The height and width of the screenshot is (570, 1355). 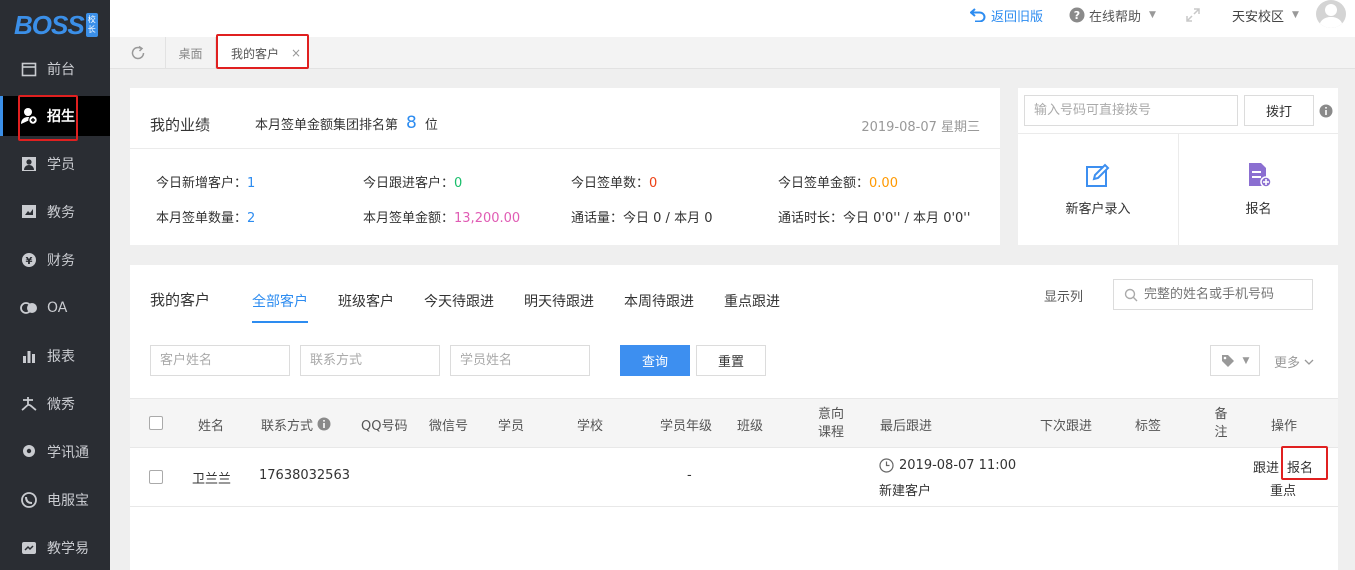 What do you see at coordinates (296, 424) in the screenshot?
I see `column-header: 联系方式` at bounding box center [296, 424].